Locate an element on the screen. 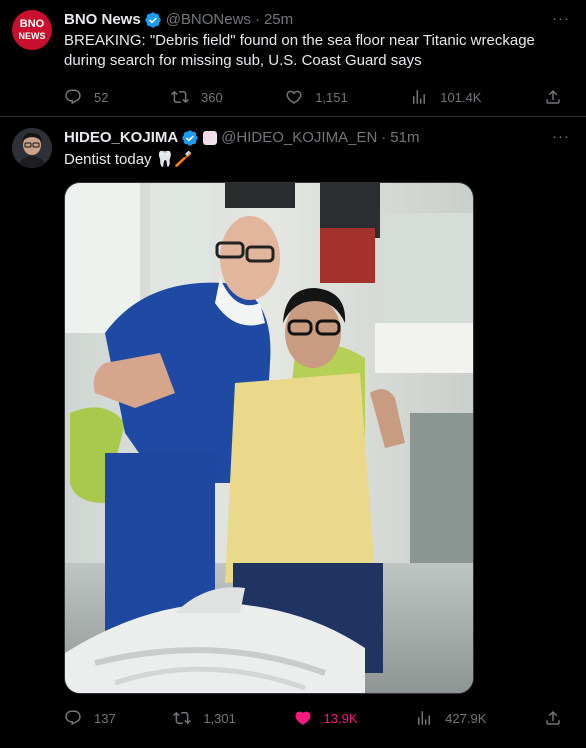  avatar-bno: BNO NEWS is located at coordinates (32, 30).